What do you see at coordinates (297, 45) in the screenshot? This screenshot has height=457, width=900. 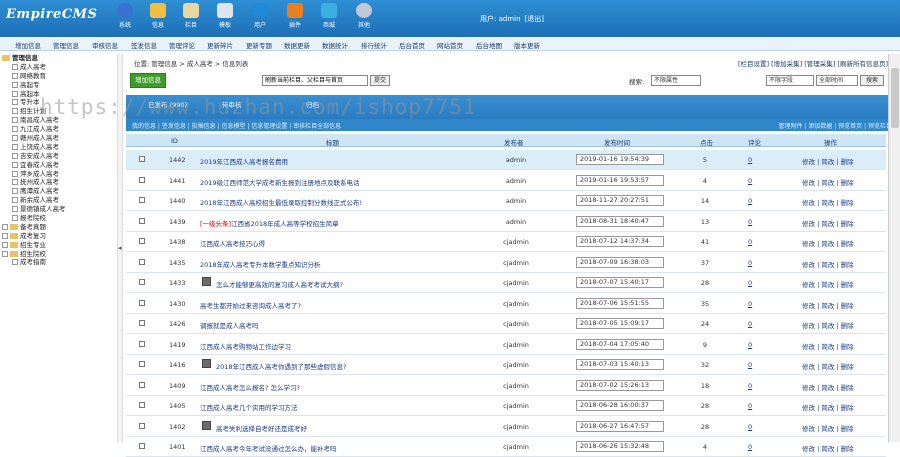 I see `menu-data-update: 数据更新` at bounding box center [297, 45].